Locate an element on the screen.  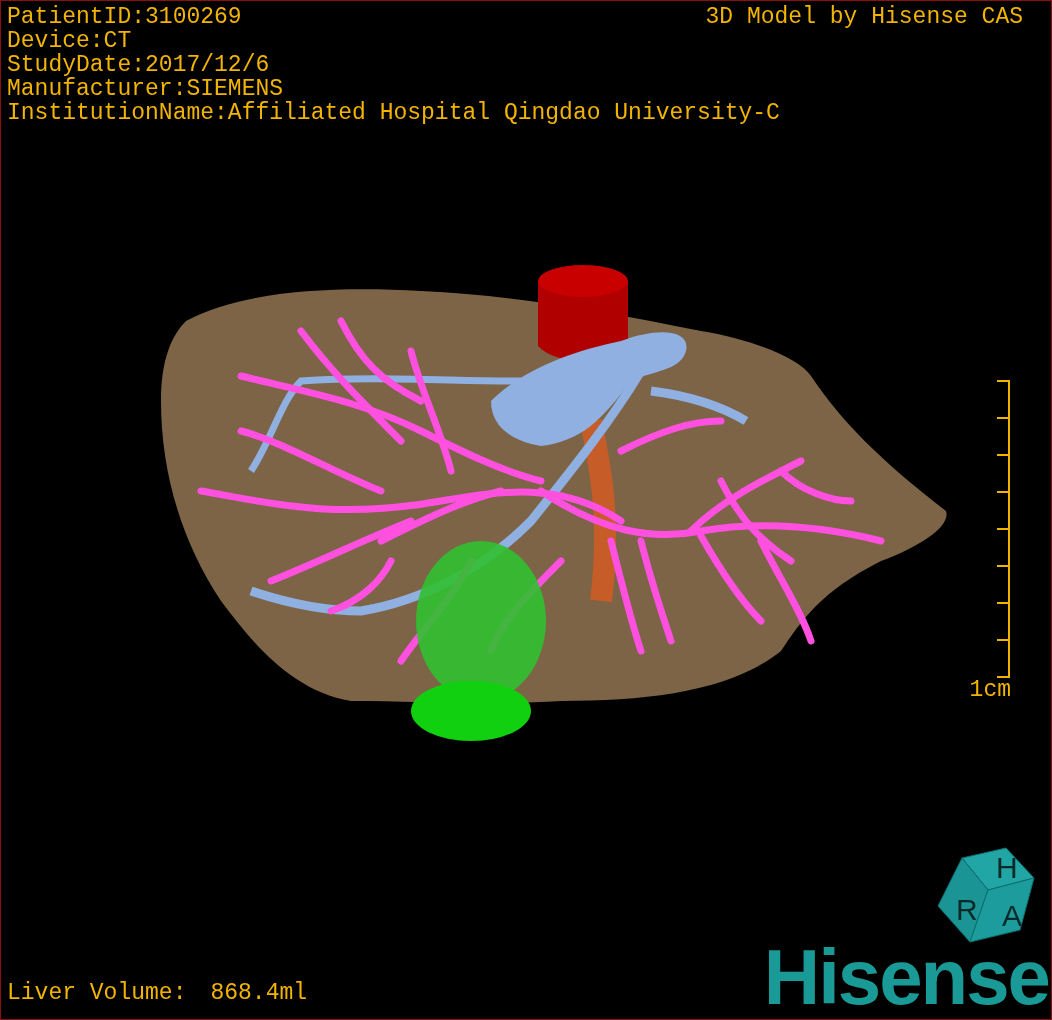
info-text: InstitutionName:Affiliated Hospital Qingdao University-C is located at coordinates (393, 113).